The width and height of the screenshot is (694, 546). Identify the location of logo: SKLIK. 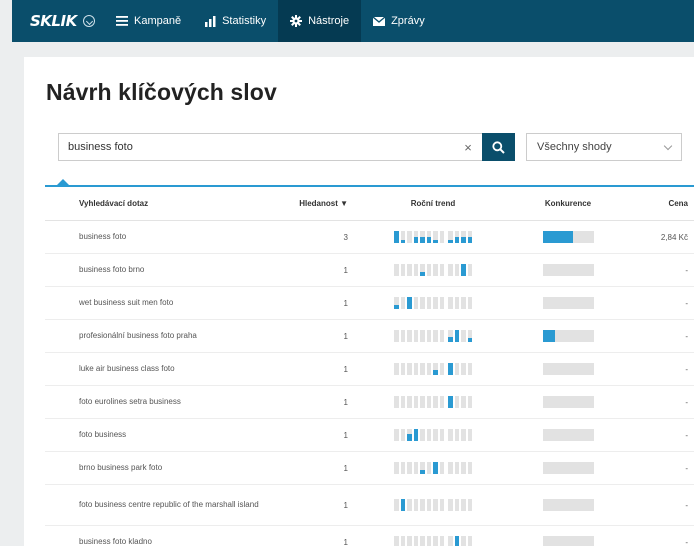
(58, 21).